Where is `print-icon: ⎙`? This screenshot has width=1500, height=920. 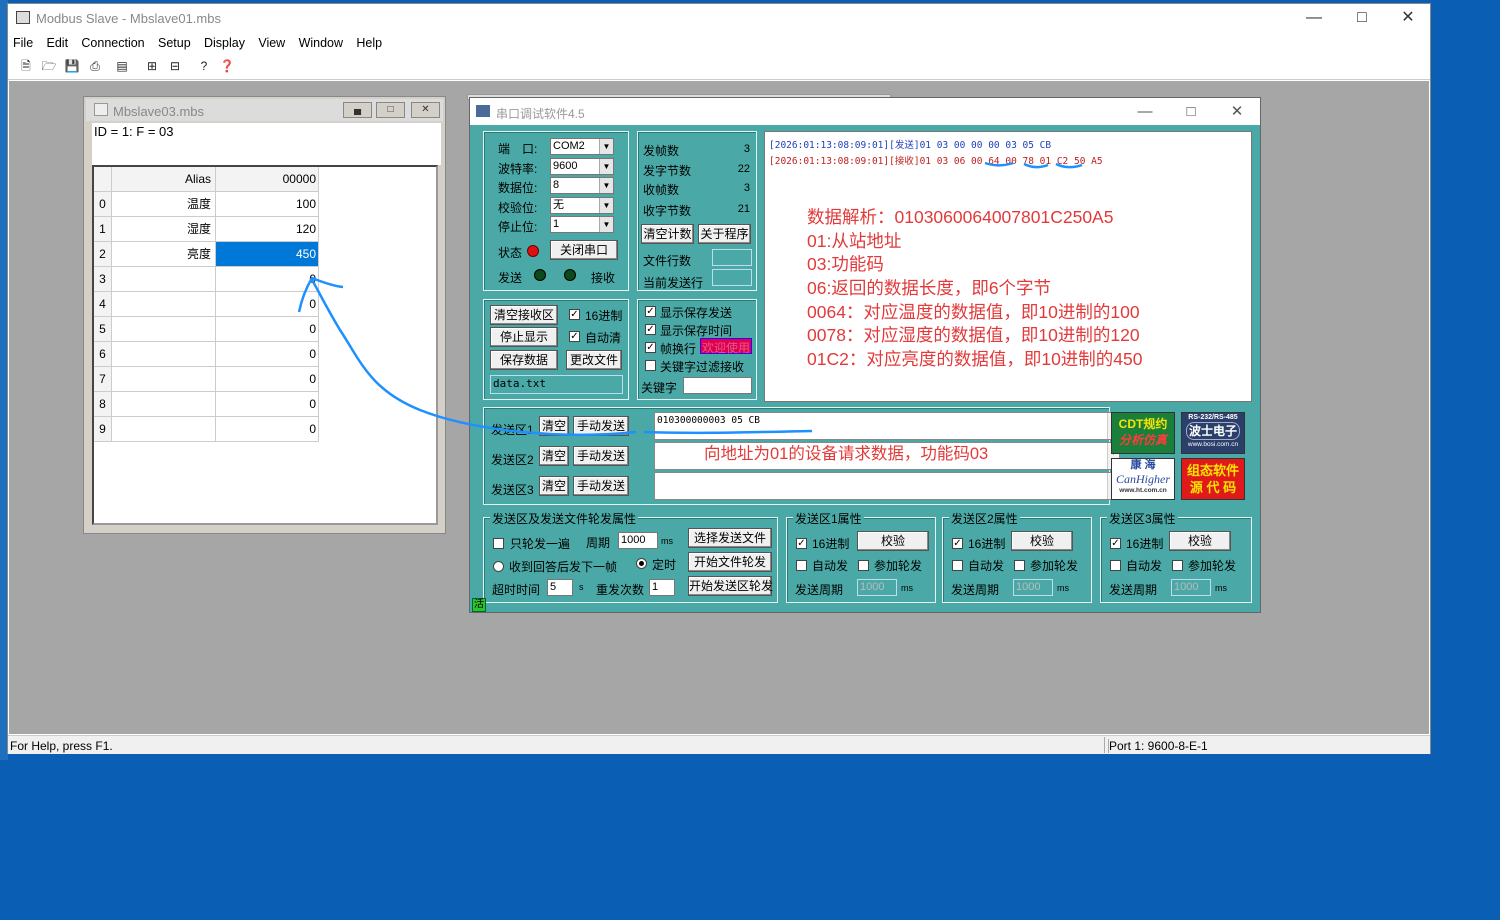
print-icon: ⎙ is located at coordinates (95, 66).